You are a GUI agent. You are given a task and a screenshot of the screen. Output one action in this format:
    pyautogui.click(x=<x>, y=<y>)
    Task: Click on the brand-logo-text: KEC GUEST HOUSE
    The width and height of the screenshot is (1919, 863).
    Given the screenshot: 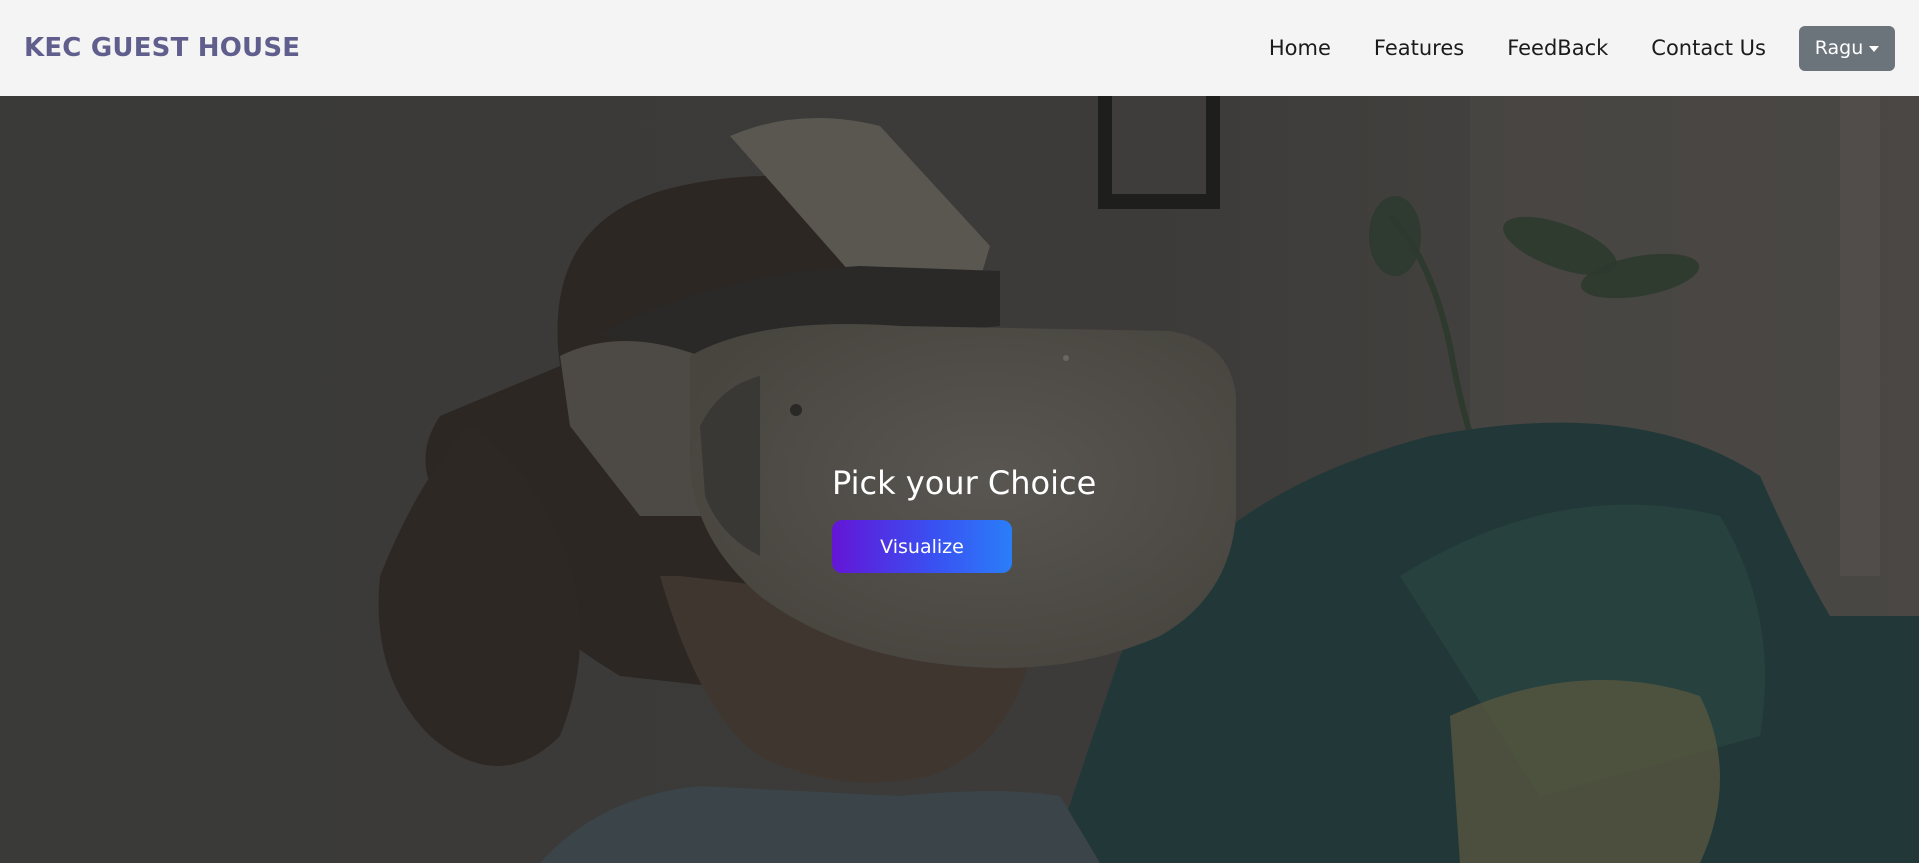 What is the action you would take?
    pyautogui.click(x=162, y=48)
    